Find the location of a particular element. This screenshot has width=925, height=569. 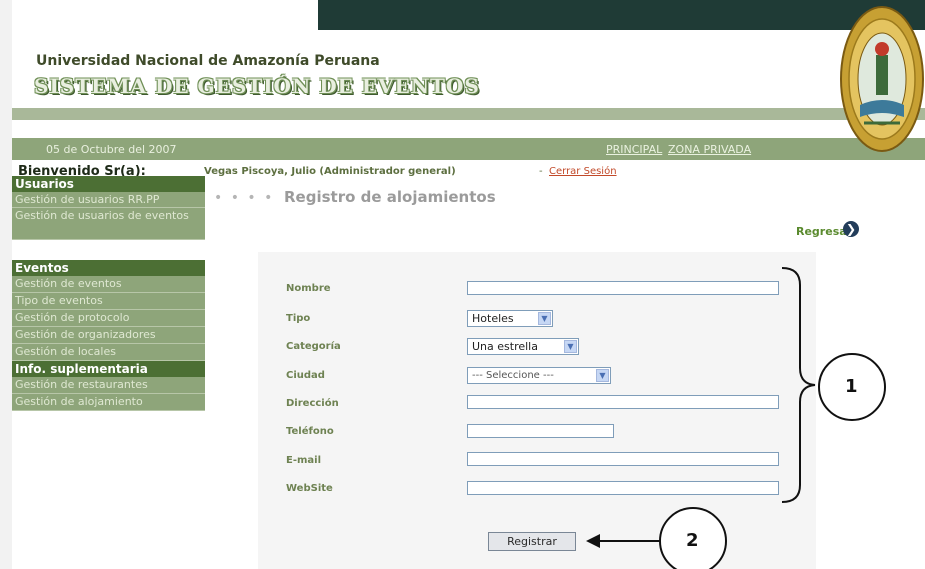

arrow-head-icon is located at coordinates (593, 541).